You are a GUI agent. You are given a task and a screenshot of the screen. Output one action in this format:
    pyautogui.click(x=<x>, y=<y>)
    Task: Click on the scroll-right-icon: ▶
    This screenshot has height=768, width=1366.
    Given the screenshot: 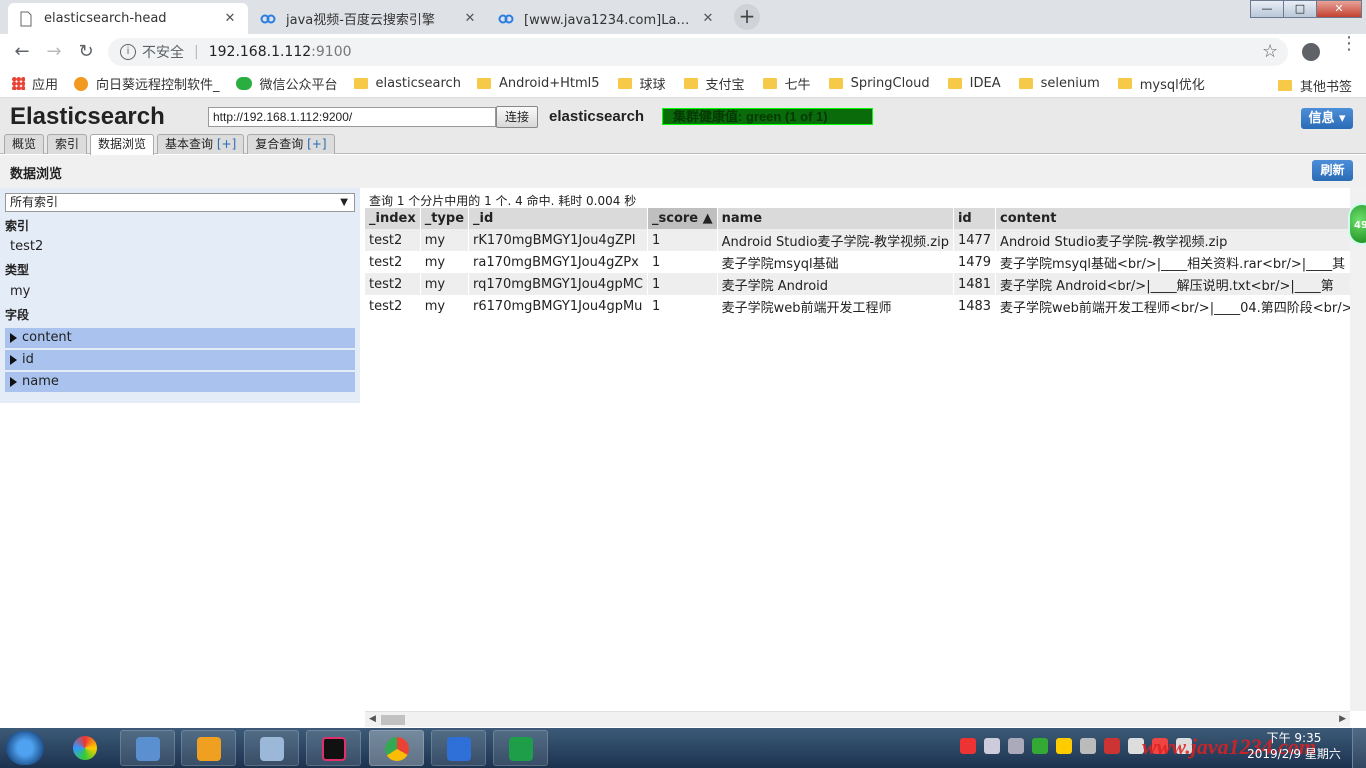 What is the action you would take?
    pyautogui.click(x=1342, y=719)
    